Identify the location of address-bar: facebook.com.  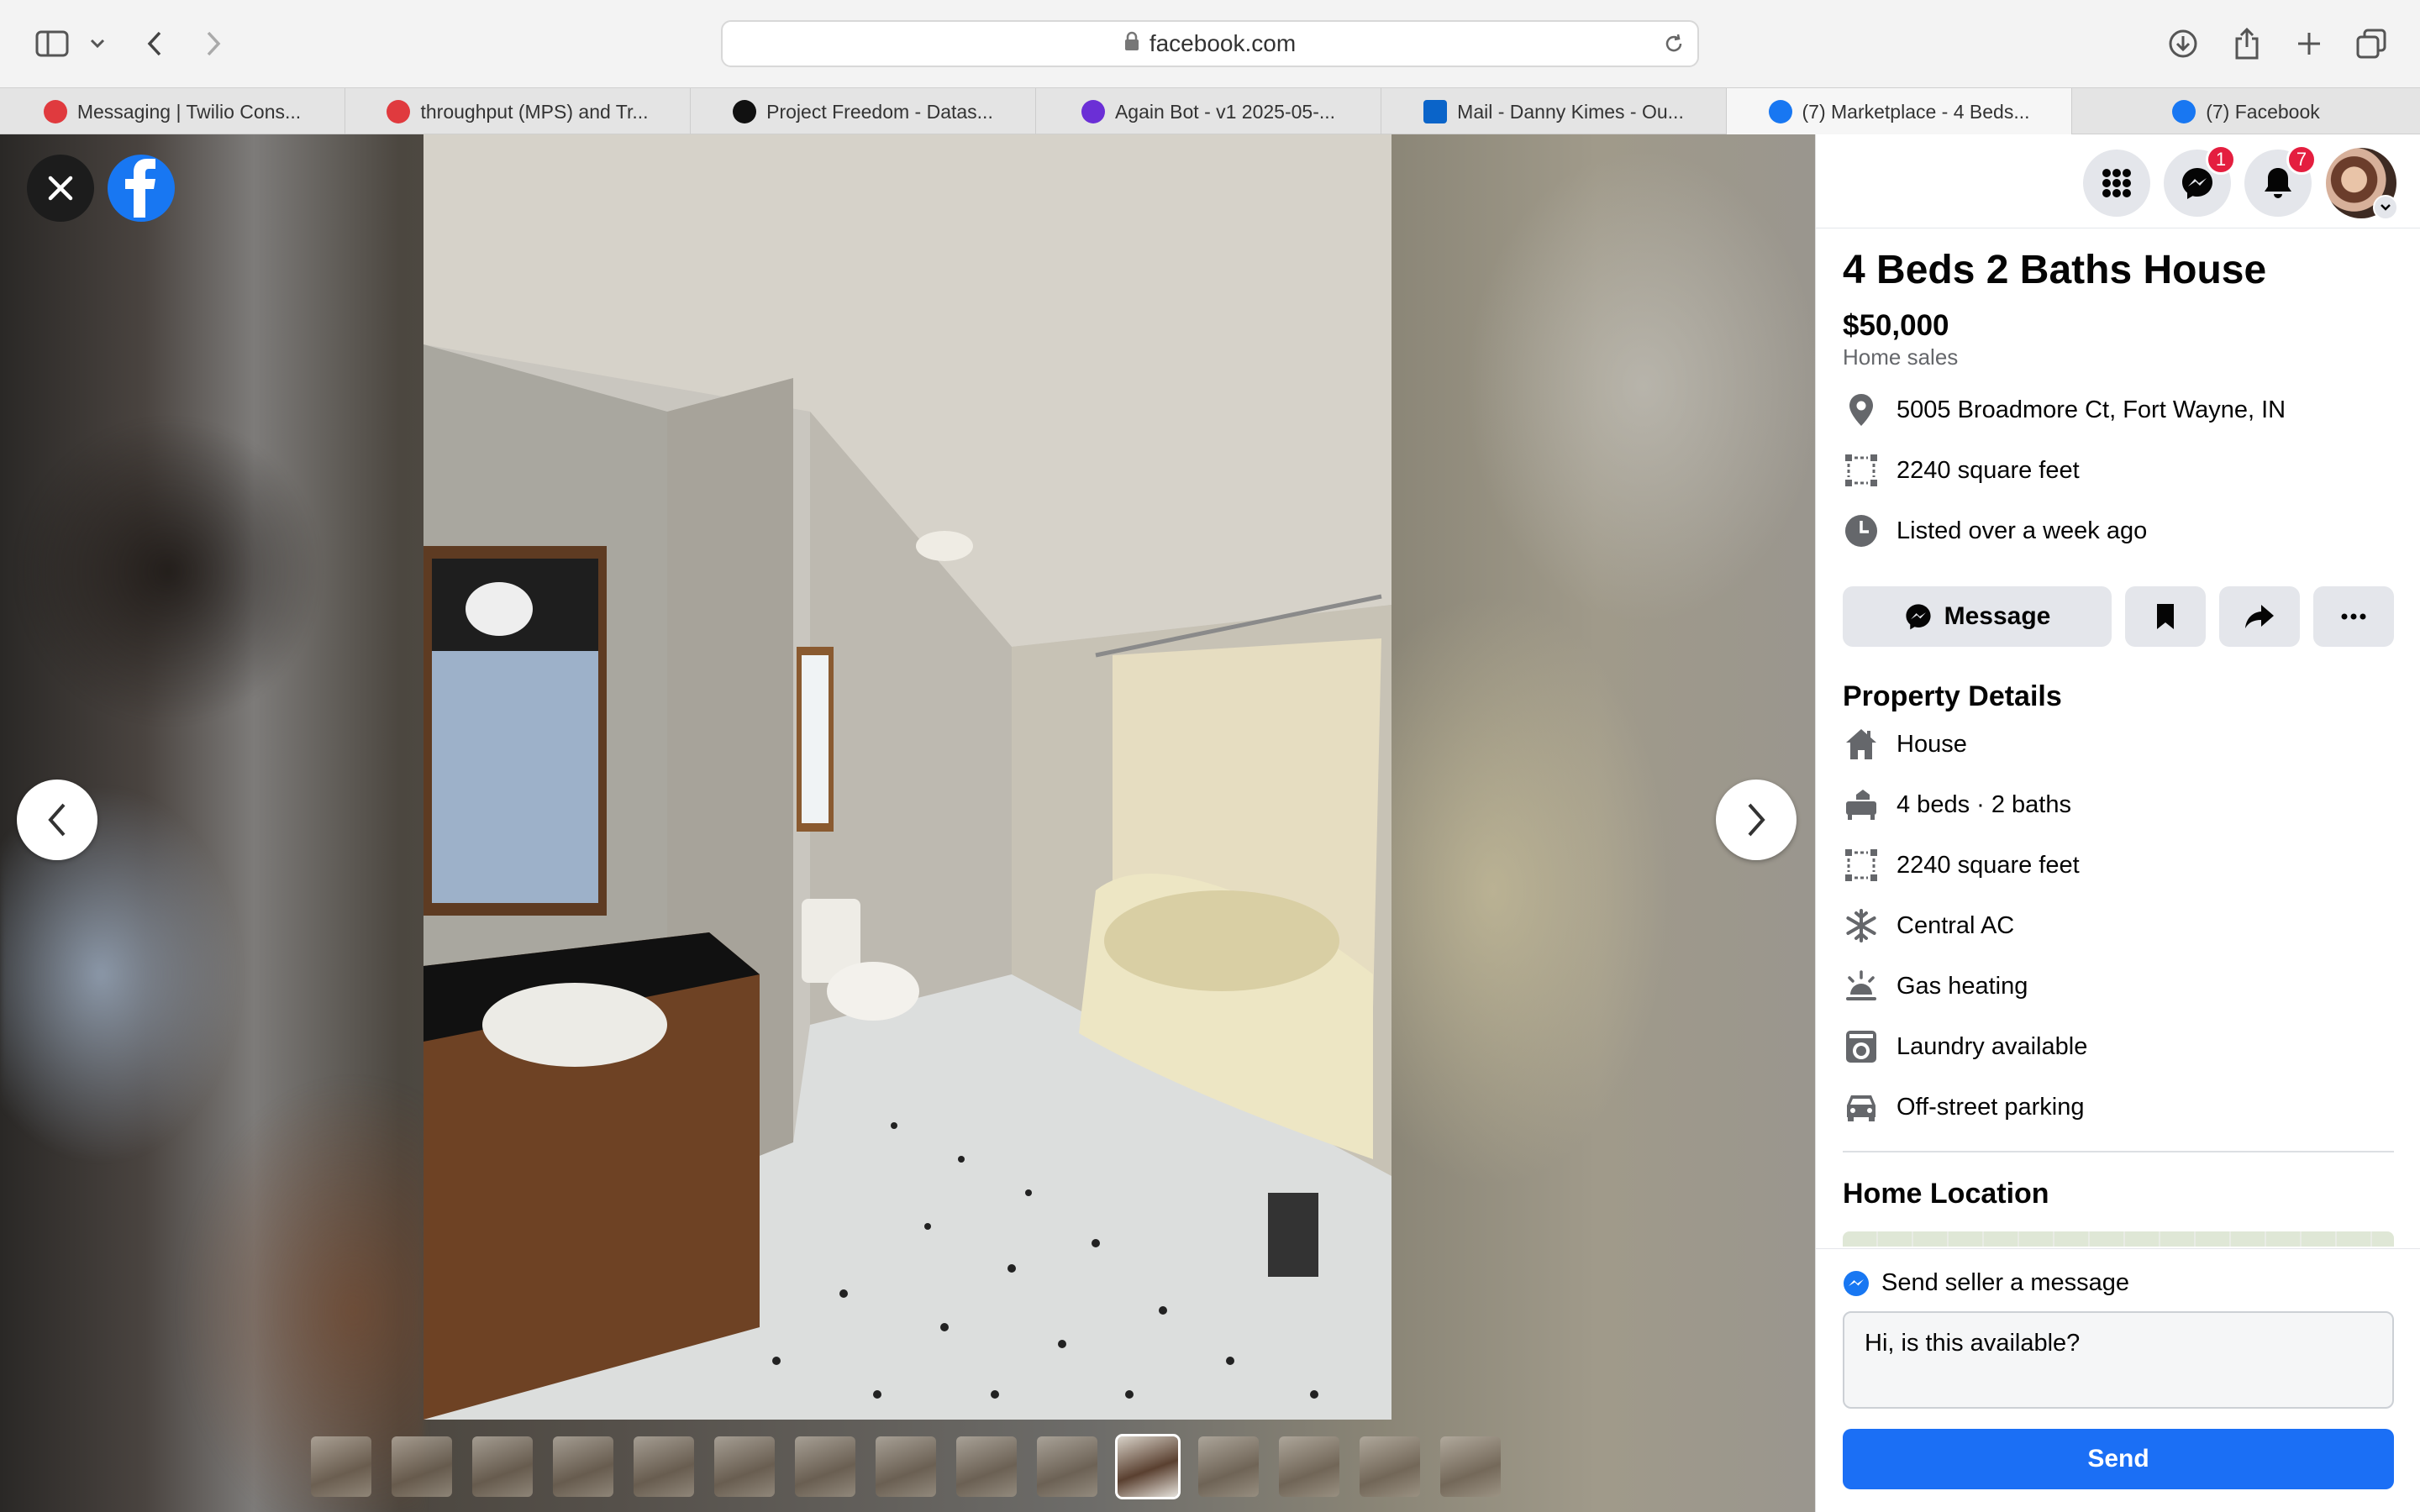
(1210, 43).